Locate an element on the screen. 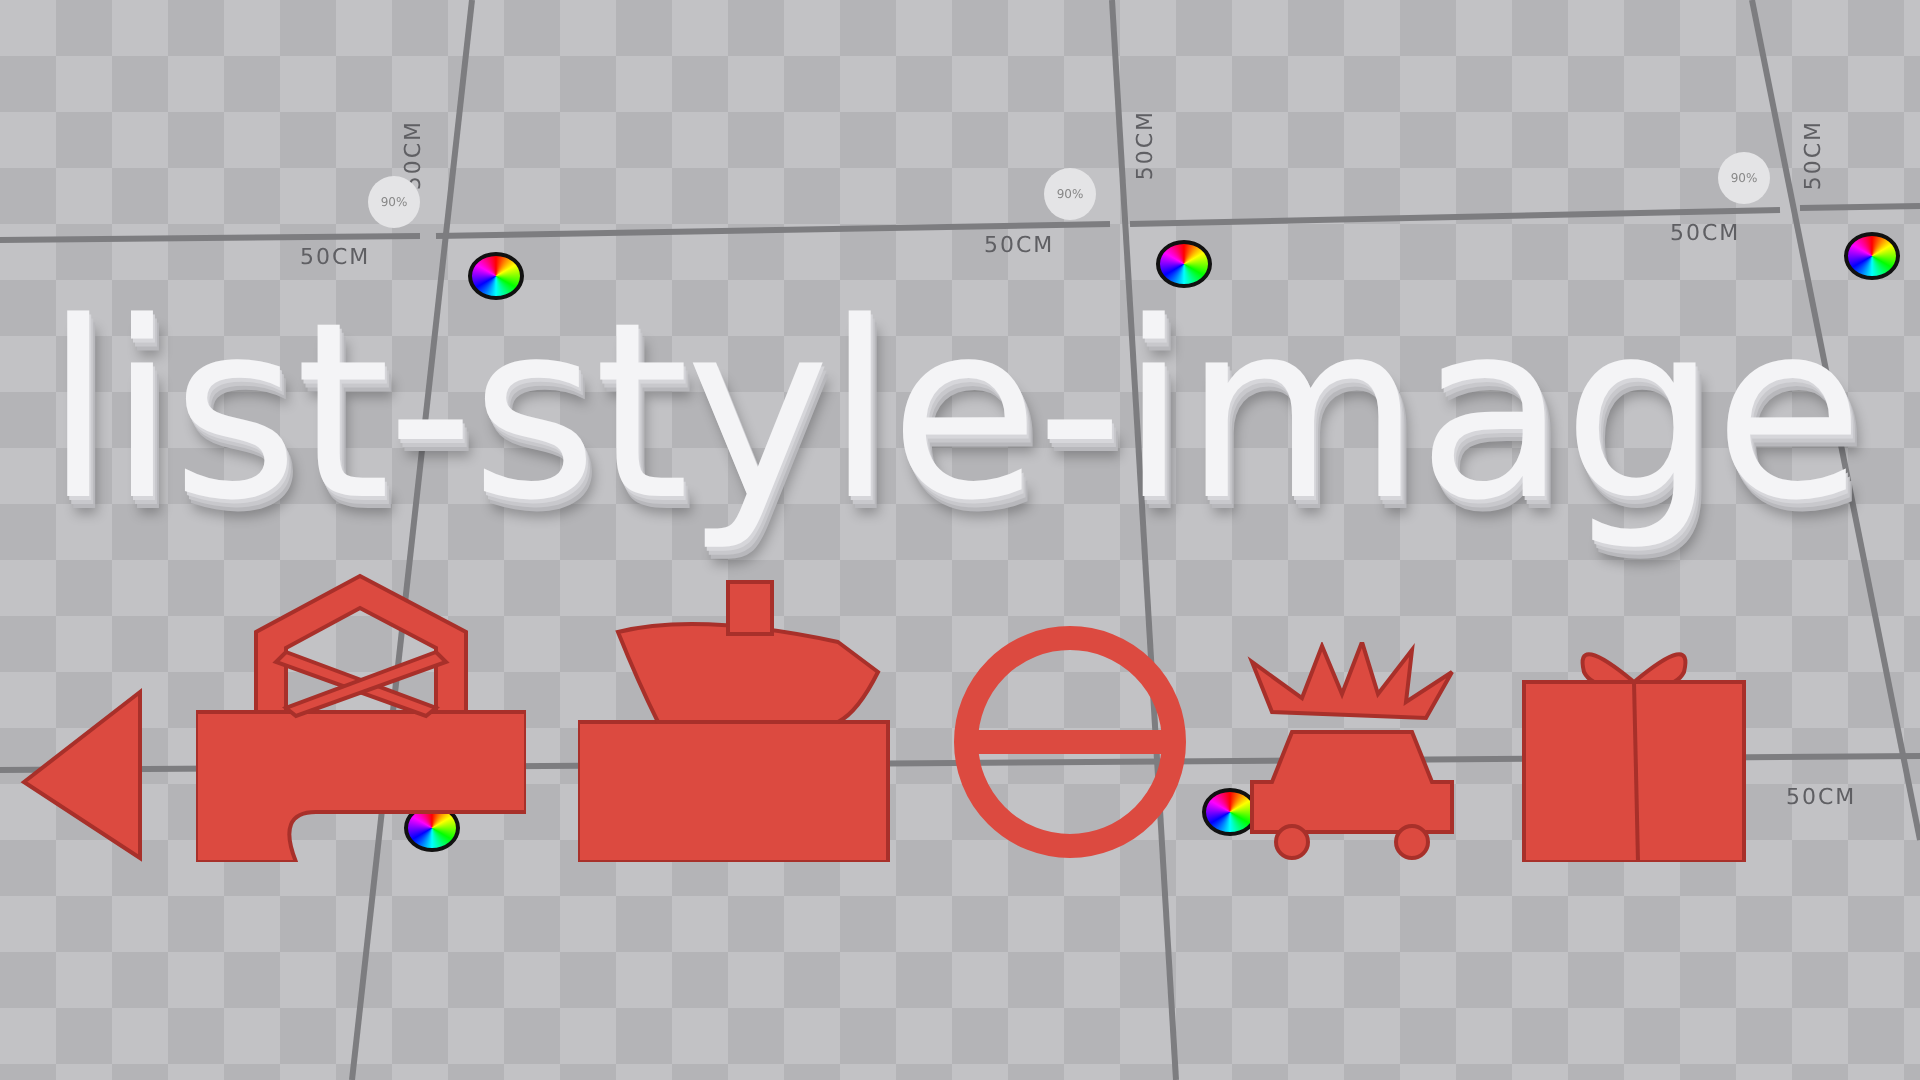 This screenshot has width=1920, height=1080. no-sign-icon is located at coordinates (1070, 742).